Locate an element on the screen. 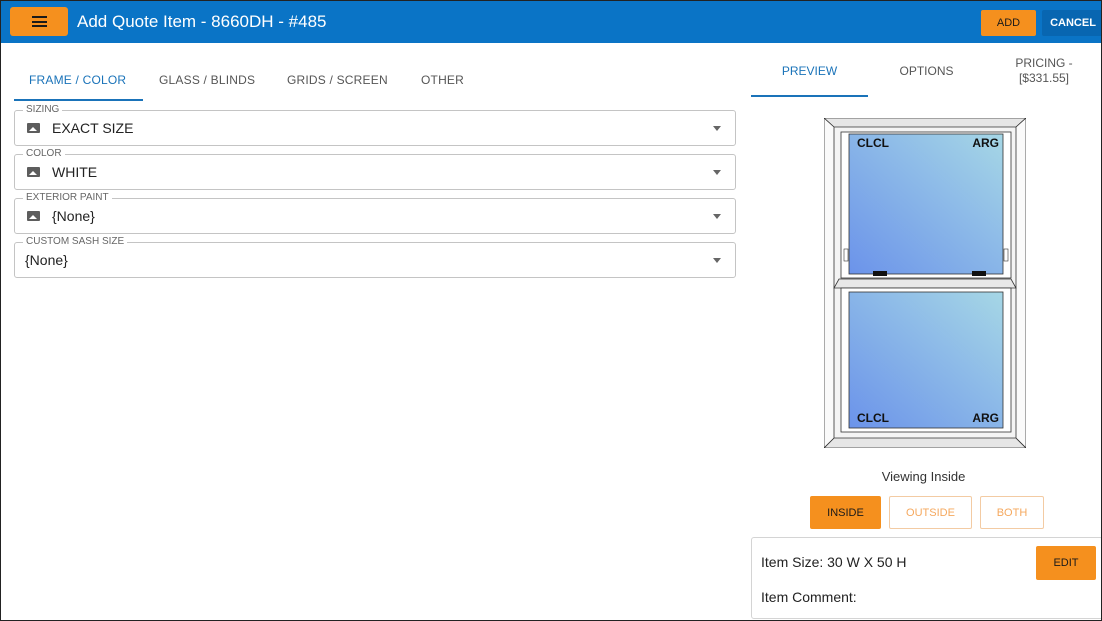 Image resolution: width=1102 pixels, height=621 pixels. tab-grids-screen: GRIDS / SCREEN is located at coordinates (337, 80).